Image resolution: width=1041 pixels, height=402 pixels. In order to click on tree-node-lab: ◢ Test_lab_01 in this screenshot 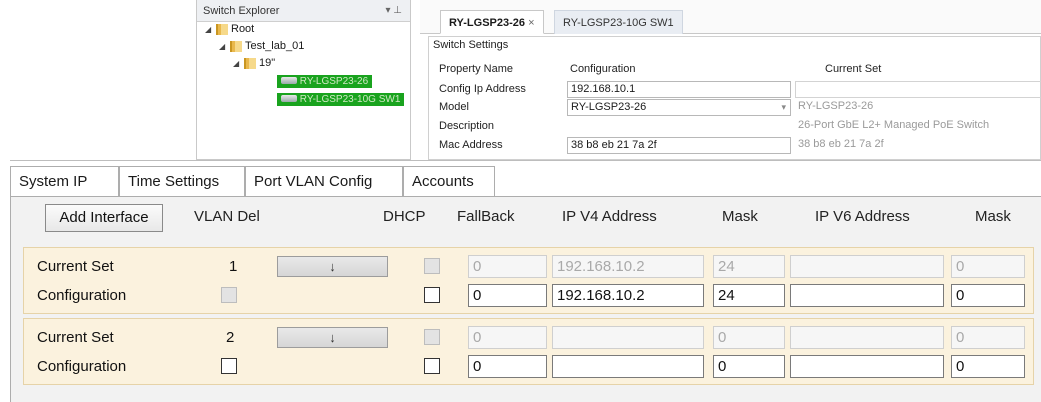, I will do `click(261, 46)`.